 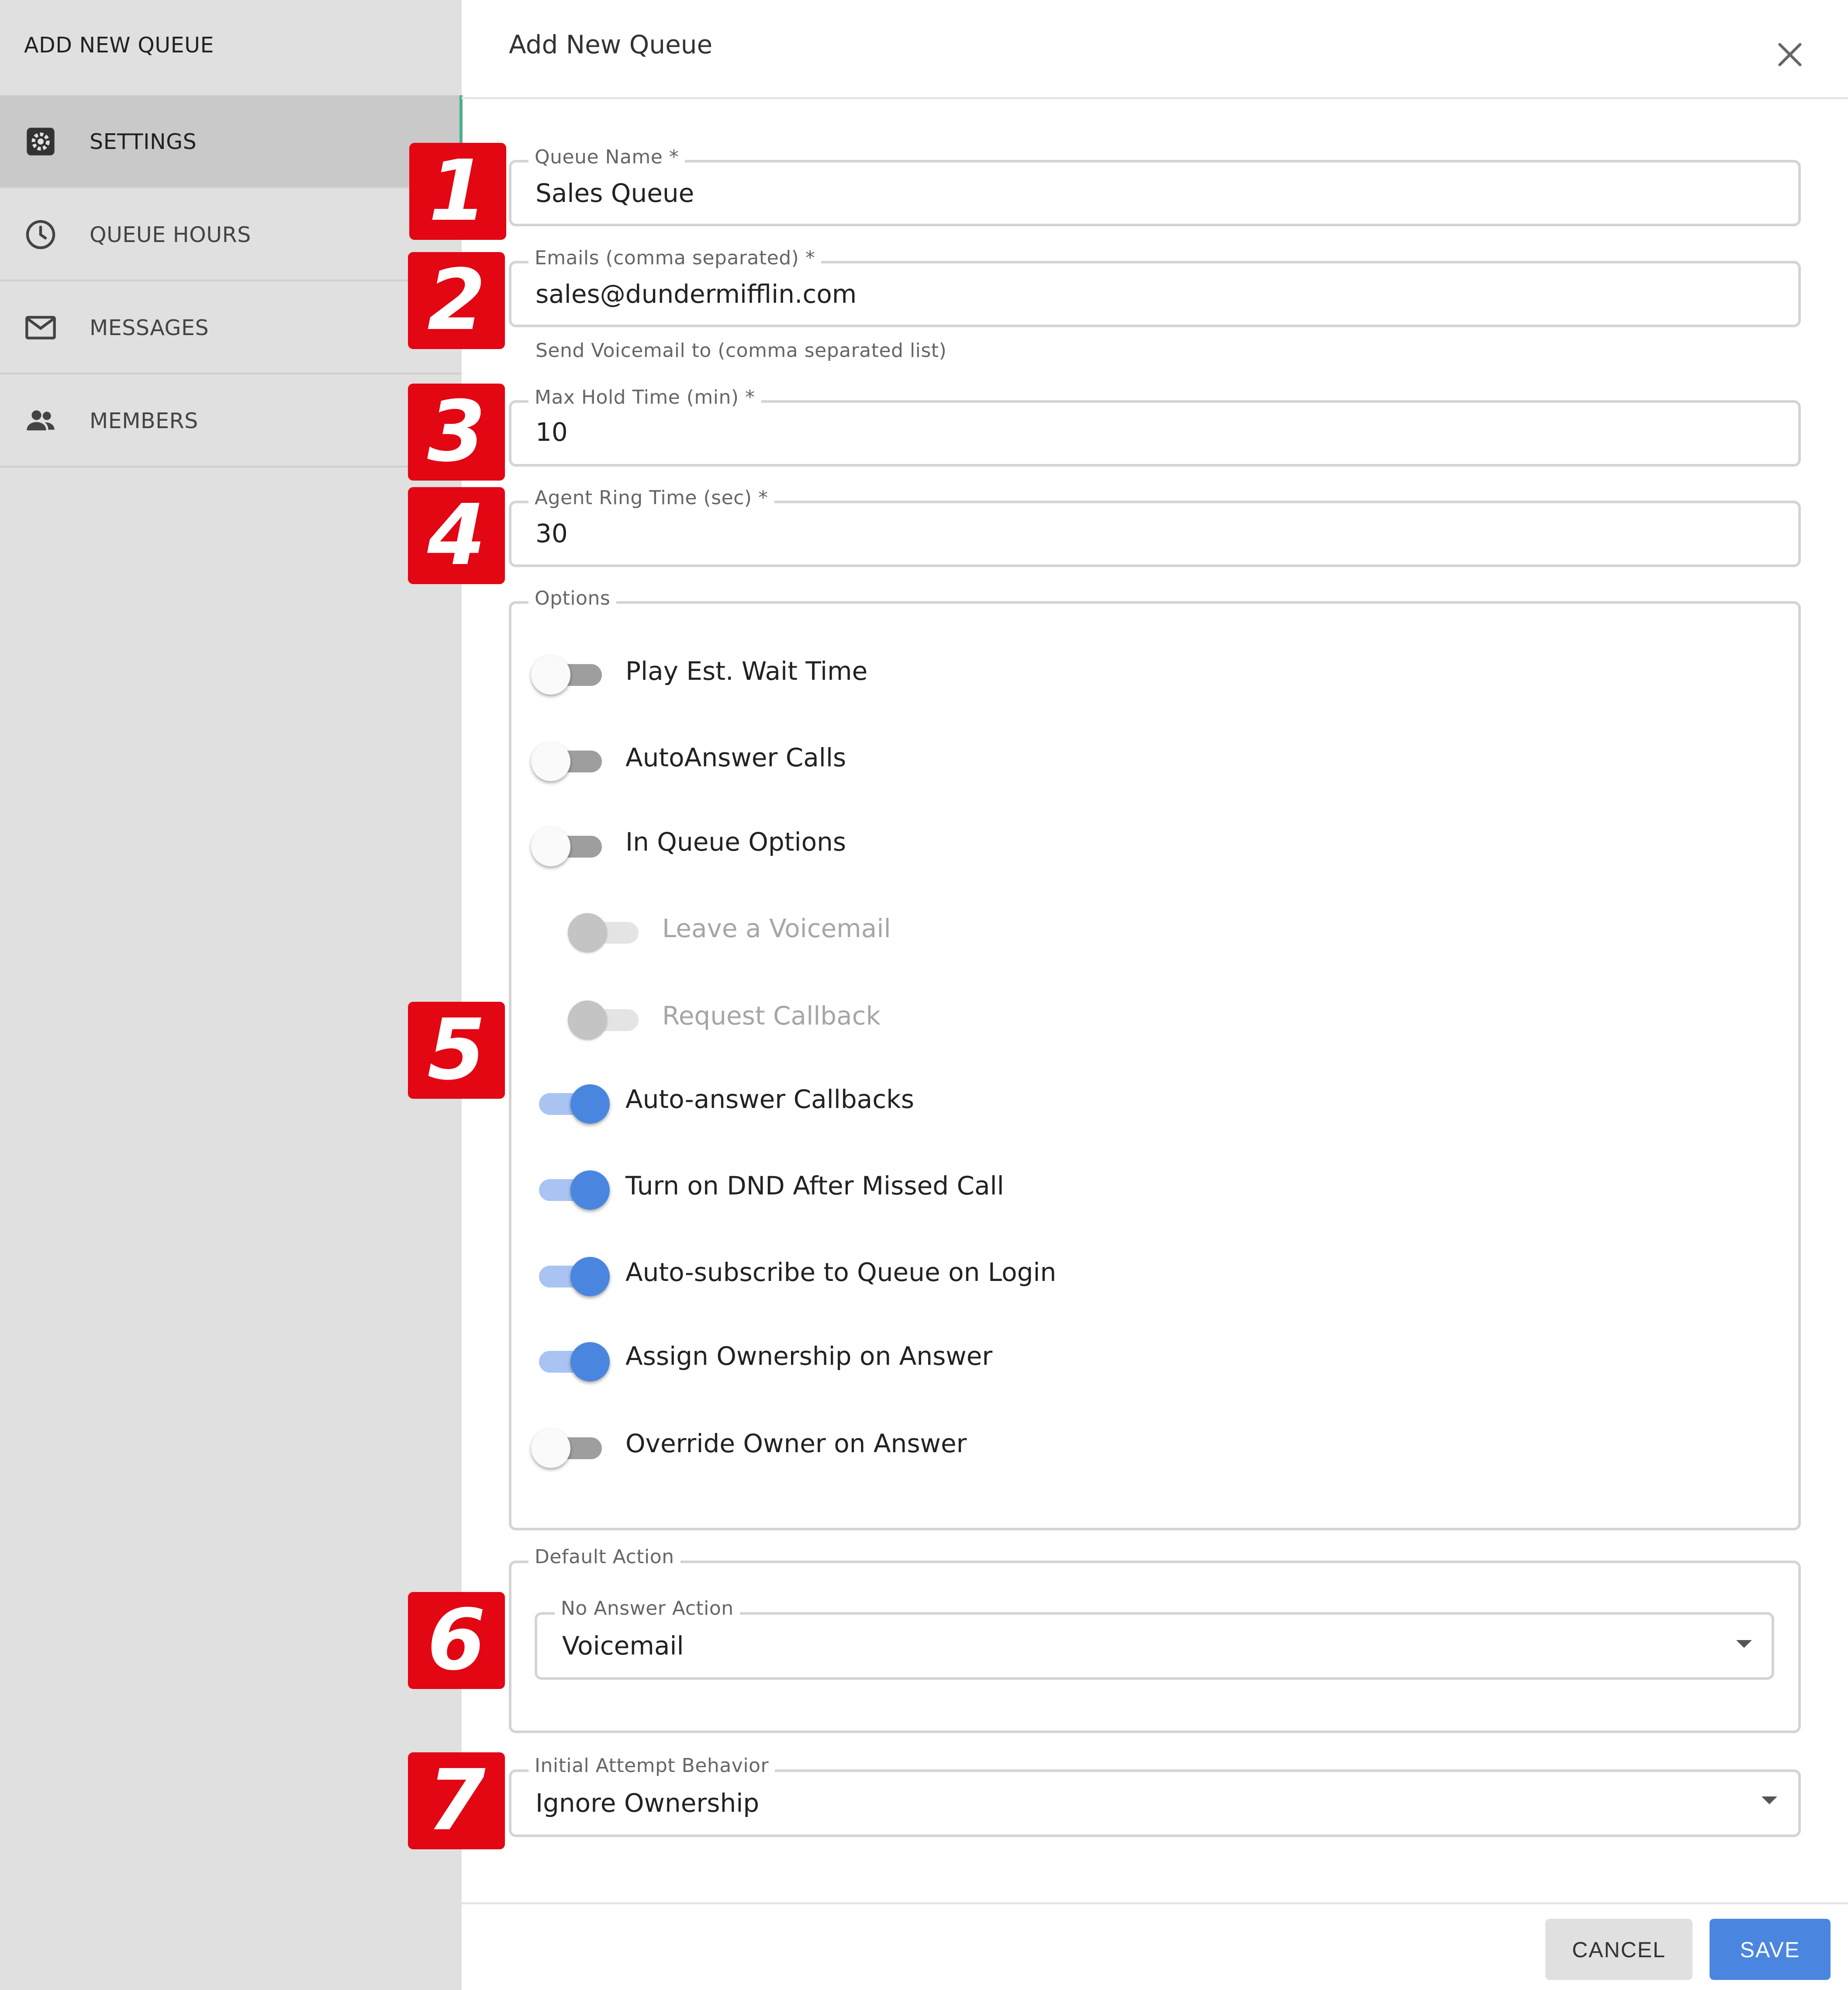 What do you see at coordinates (604, 1557) in the screenshot?
I see `default-action-legend: Default Action` at bounding box center [604, 1557].